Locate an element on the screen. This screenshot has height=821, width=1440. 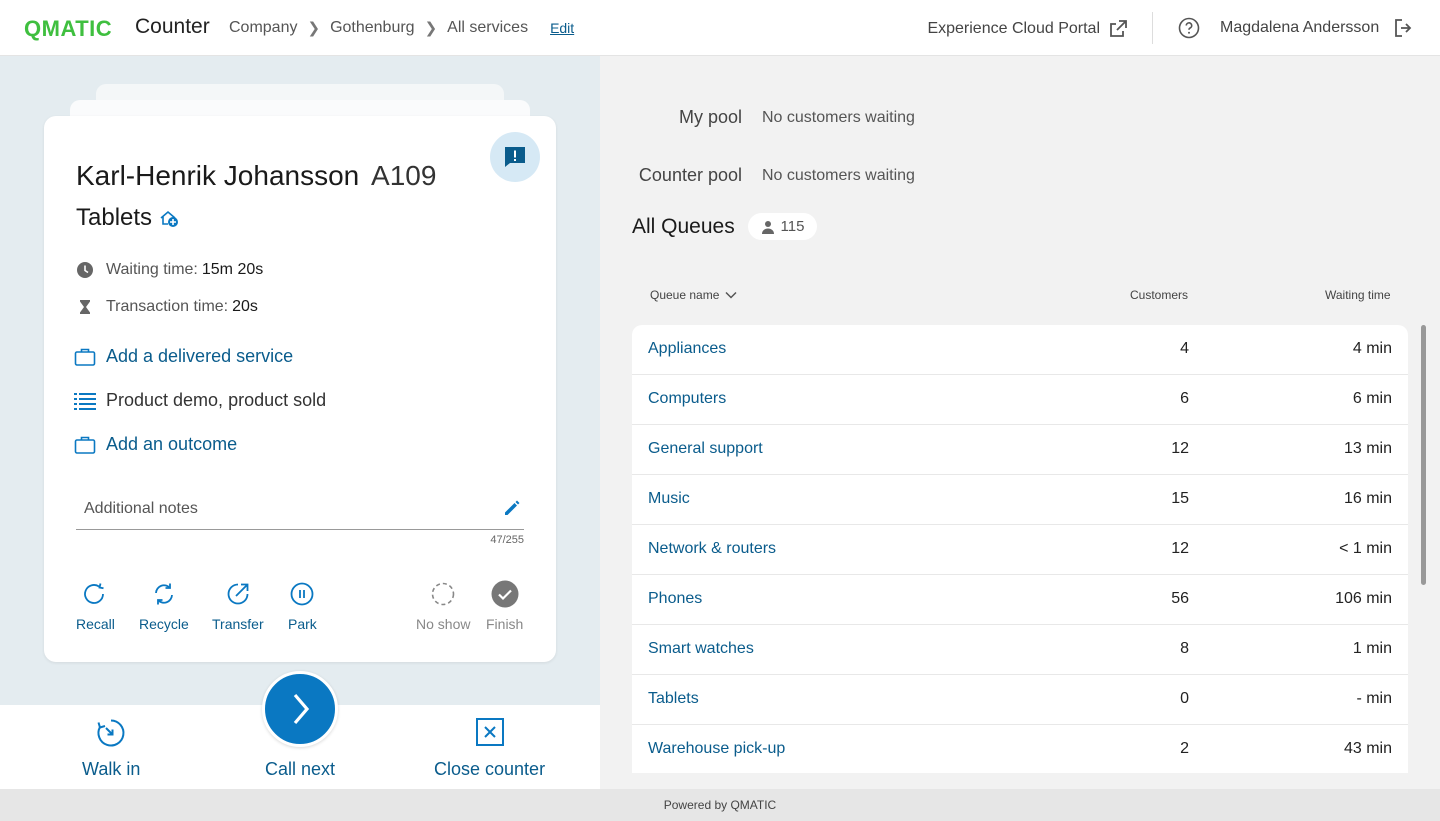
queue-waiting: 4 min is located at coordinates (1372, 348).